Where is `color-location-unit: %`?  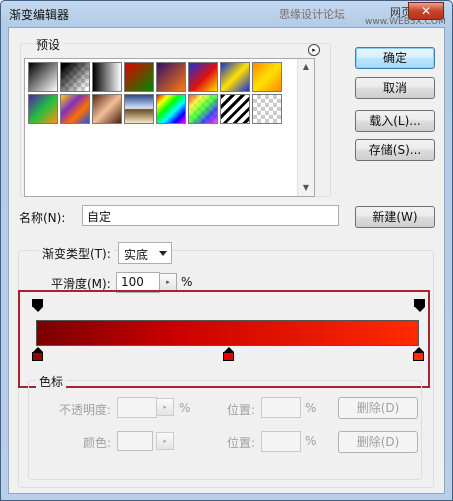
color-location-unit: % is located at coordinates (311, 441).